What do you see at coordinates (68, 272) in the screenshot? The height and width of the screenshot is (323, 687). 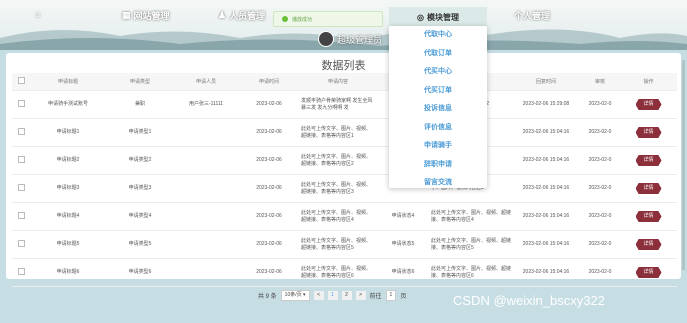 I see `table-cell: 申请标题6` at bounding box center [68, 272].